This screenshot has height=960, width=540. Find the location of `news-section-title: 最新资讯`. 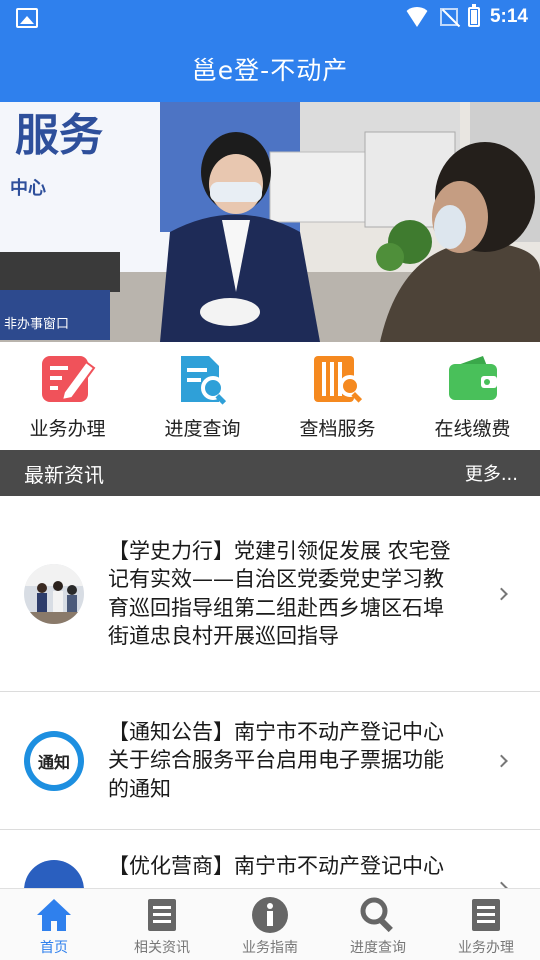

news-section-title: 最新资讯 is located at coordinates (64, 474).